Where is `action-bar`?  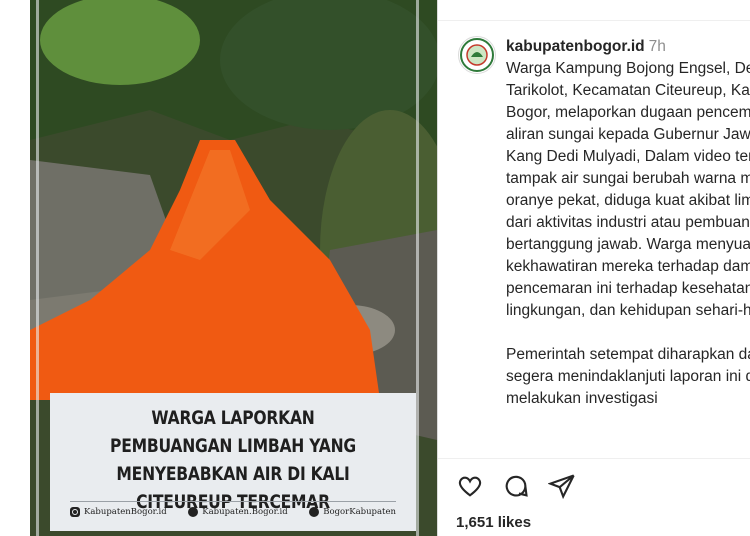 action-bar is located at coordinates (516, 486).